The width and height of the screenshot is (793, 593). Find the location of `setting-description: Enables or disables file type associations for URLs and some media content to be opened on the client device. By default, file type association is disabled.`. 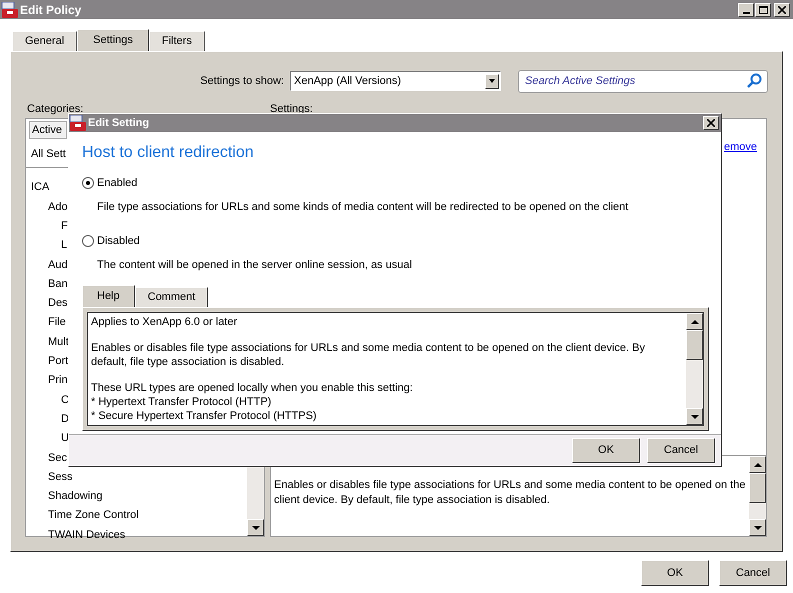

setting-description: Enables or disables file type associations for URLs and some media content to be opened on the client device. By default, file type association is disabled. is located at coordinates (509, 493).